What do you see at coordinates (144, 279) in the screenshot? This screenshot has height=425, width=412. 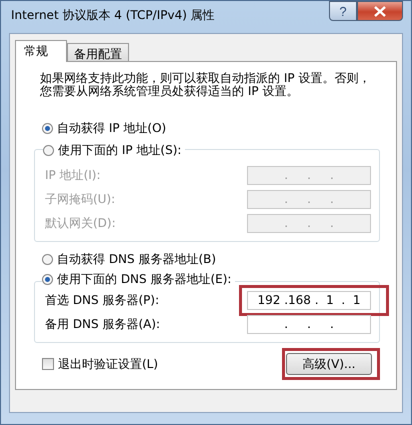 I see `radio-label: 使用下面的 DNS 服务器地址(E):` at bounding box center [144, 279].